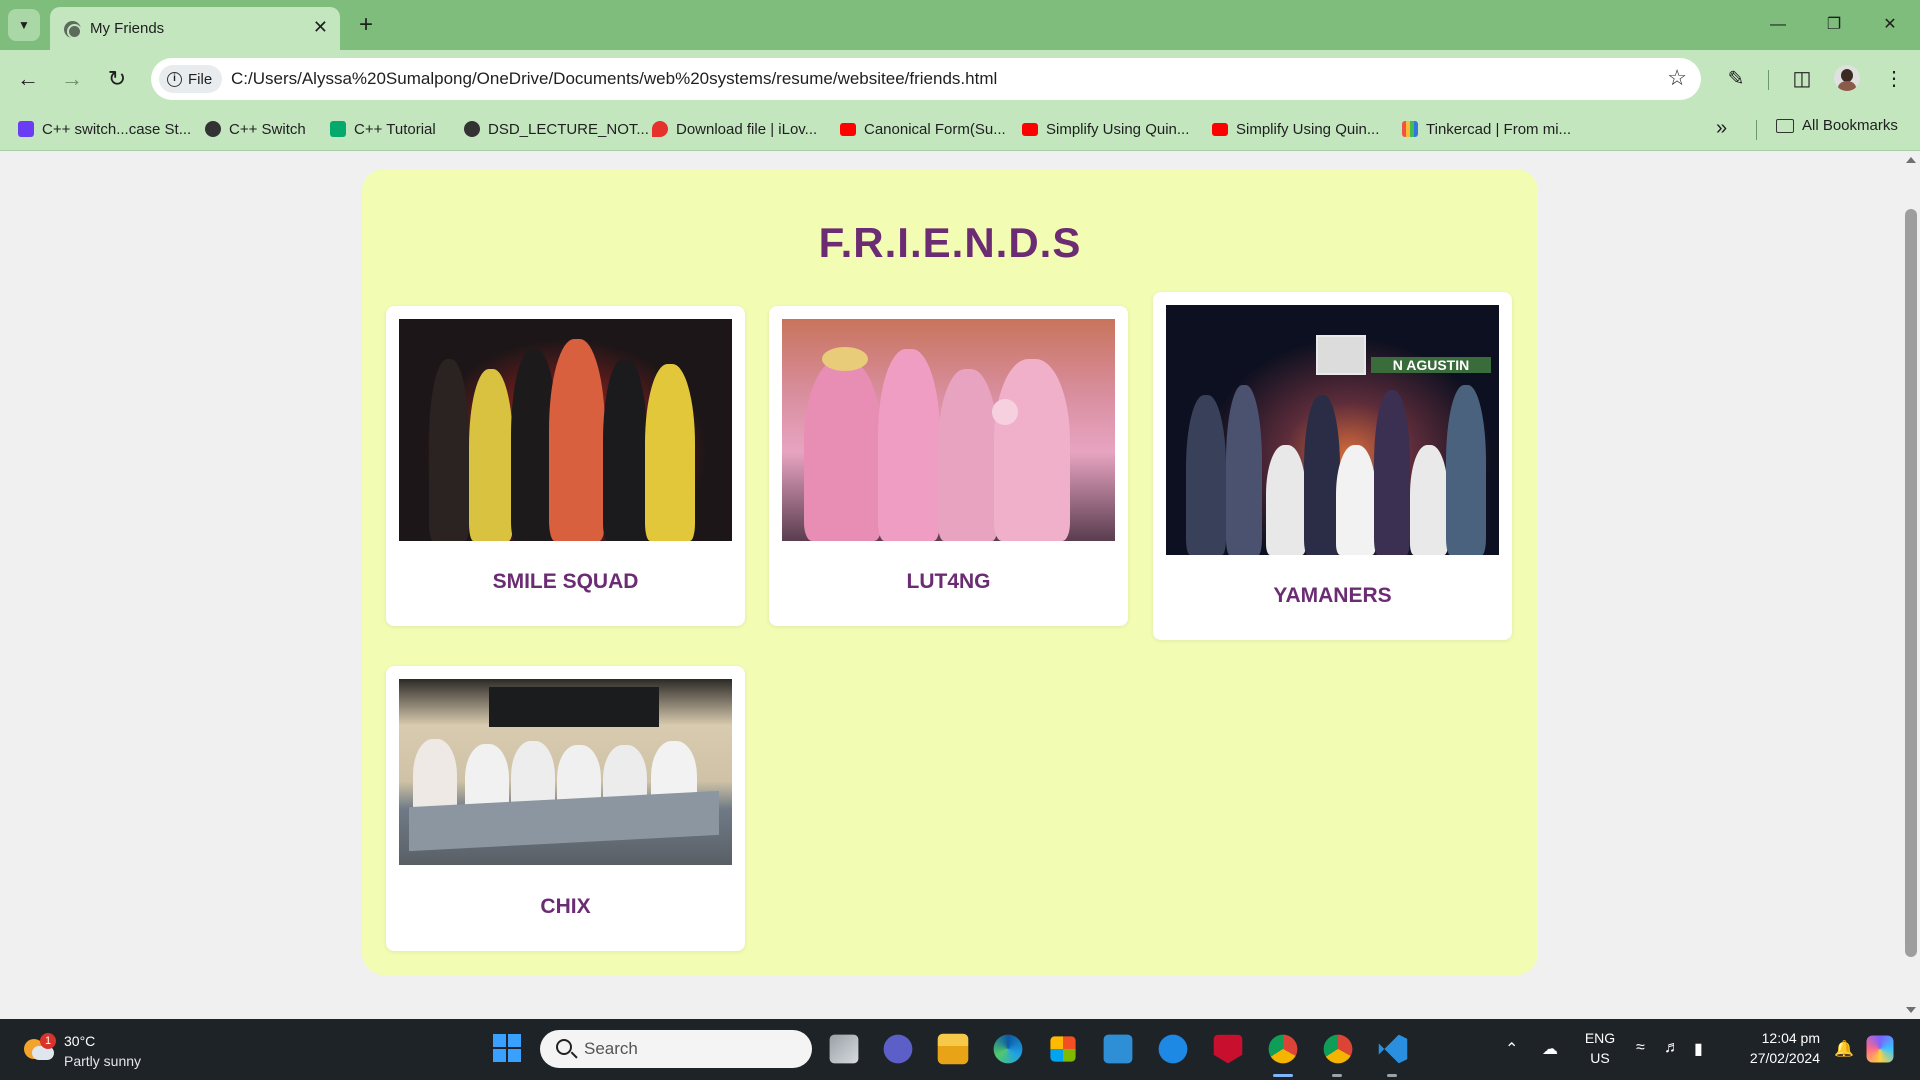  Describe the element at coordinates (948, 430) in the screenshot. I see `group-photo-lut4ng` at that location.